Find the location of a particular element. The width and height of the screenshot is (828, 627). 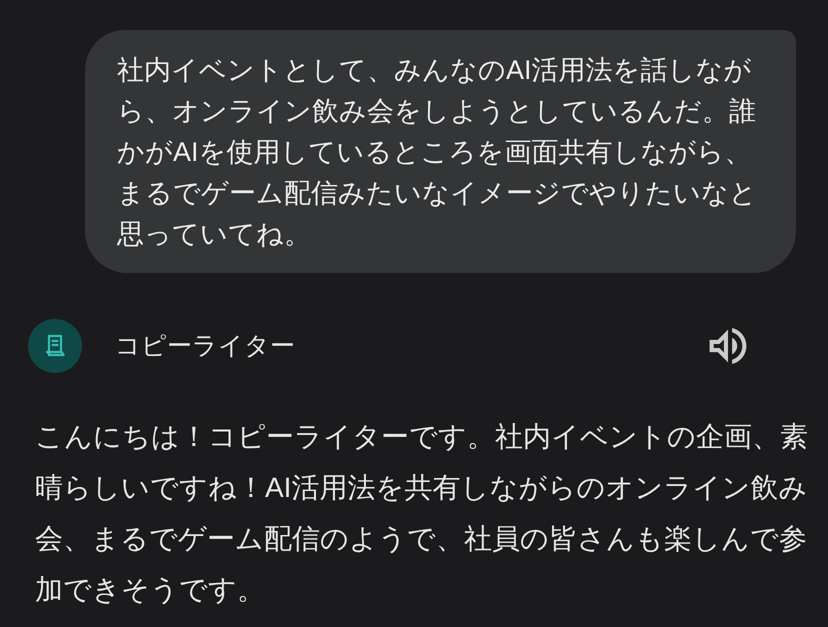

scroll-icon is located at coordinates (55, 346).